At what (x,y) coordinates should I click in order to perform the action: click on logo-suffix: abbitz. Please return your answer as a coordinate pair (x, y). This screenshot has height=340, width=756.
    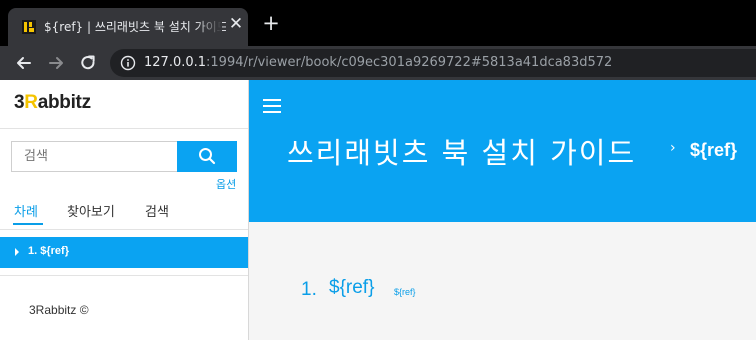
    Looking at the image, I should click on (64, 102).